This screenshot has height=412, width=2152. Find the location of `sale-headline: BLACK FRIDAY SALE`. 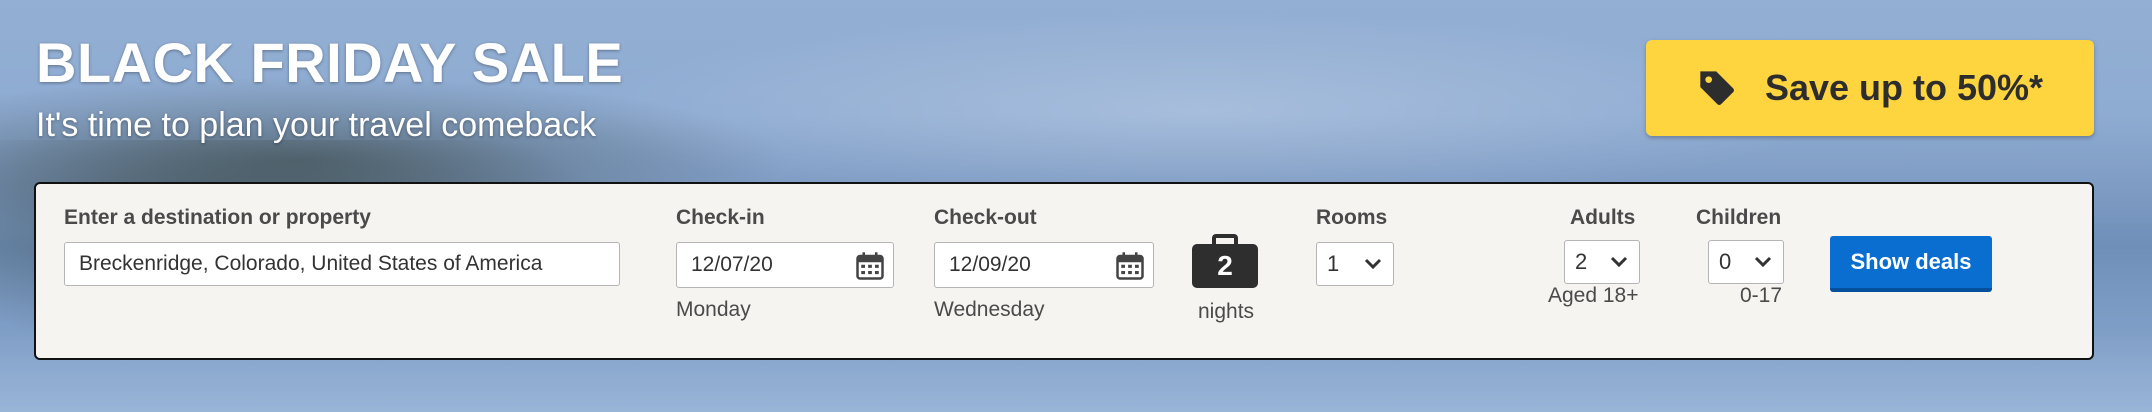

sale-headline: BLACK FRIDAY SALE is located at coordinates (330, 62).